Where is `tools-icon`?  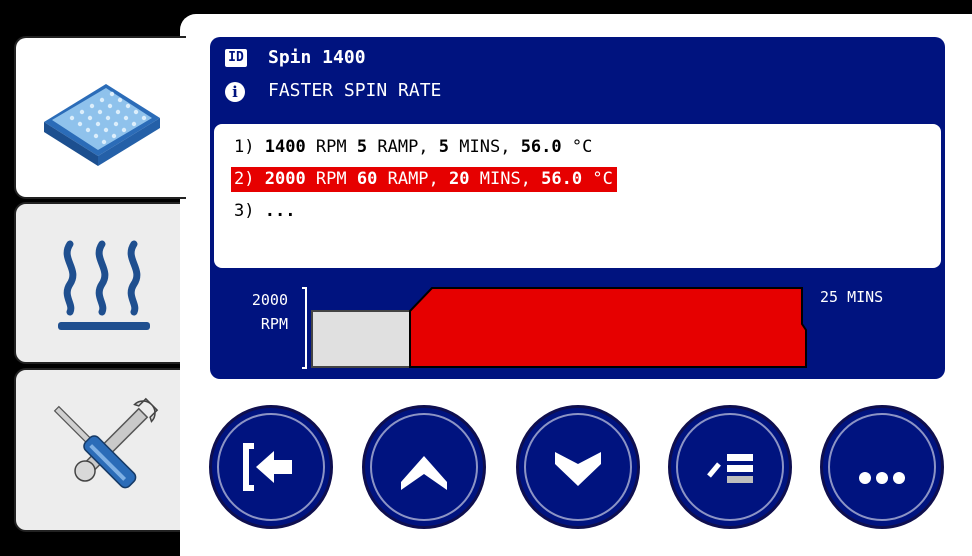
tools-icon is located at coordinates (106, 443).